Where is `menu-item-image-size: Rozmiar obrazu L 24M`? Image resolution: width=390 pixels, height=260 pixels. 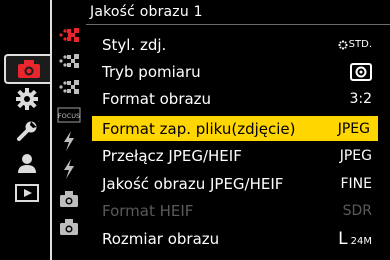
menu-item-image-size: Rozmiar obrazu L 24M is located at coordinates (236, 238).